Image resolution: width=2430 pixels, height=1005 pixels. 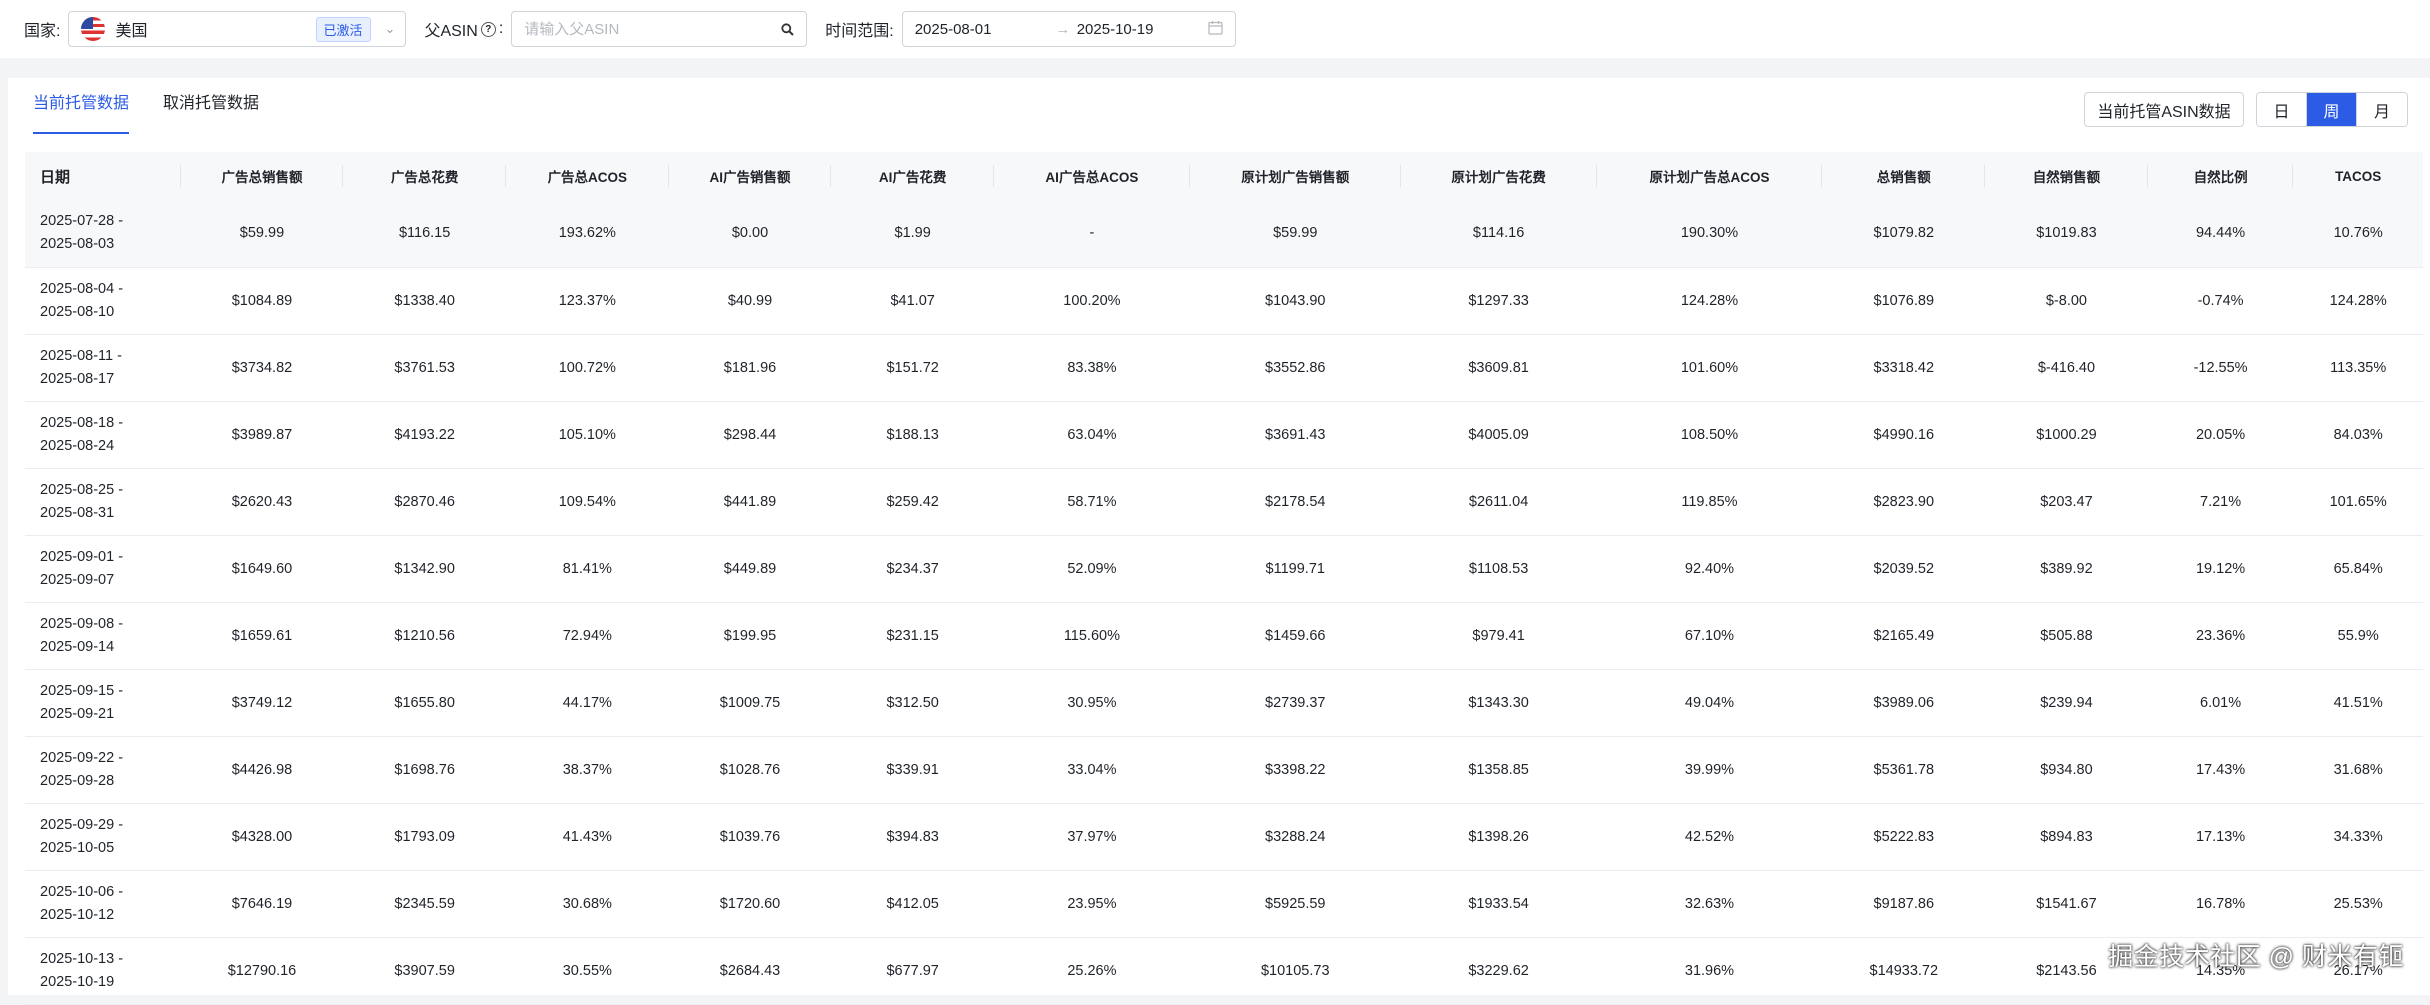 I want to click on calendar-icon, so click(x=1215, y=29).